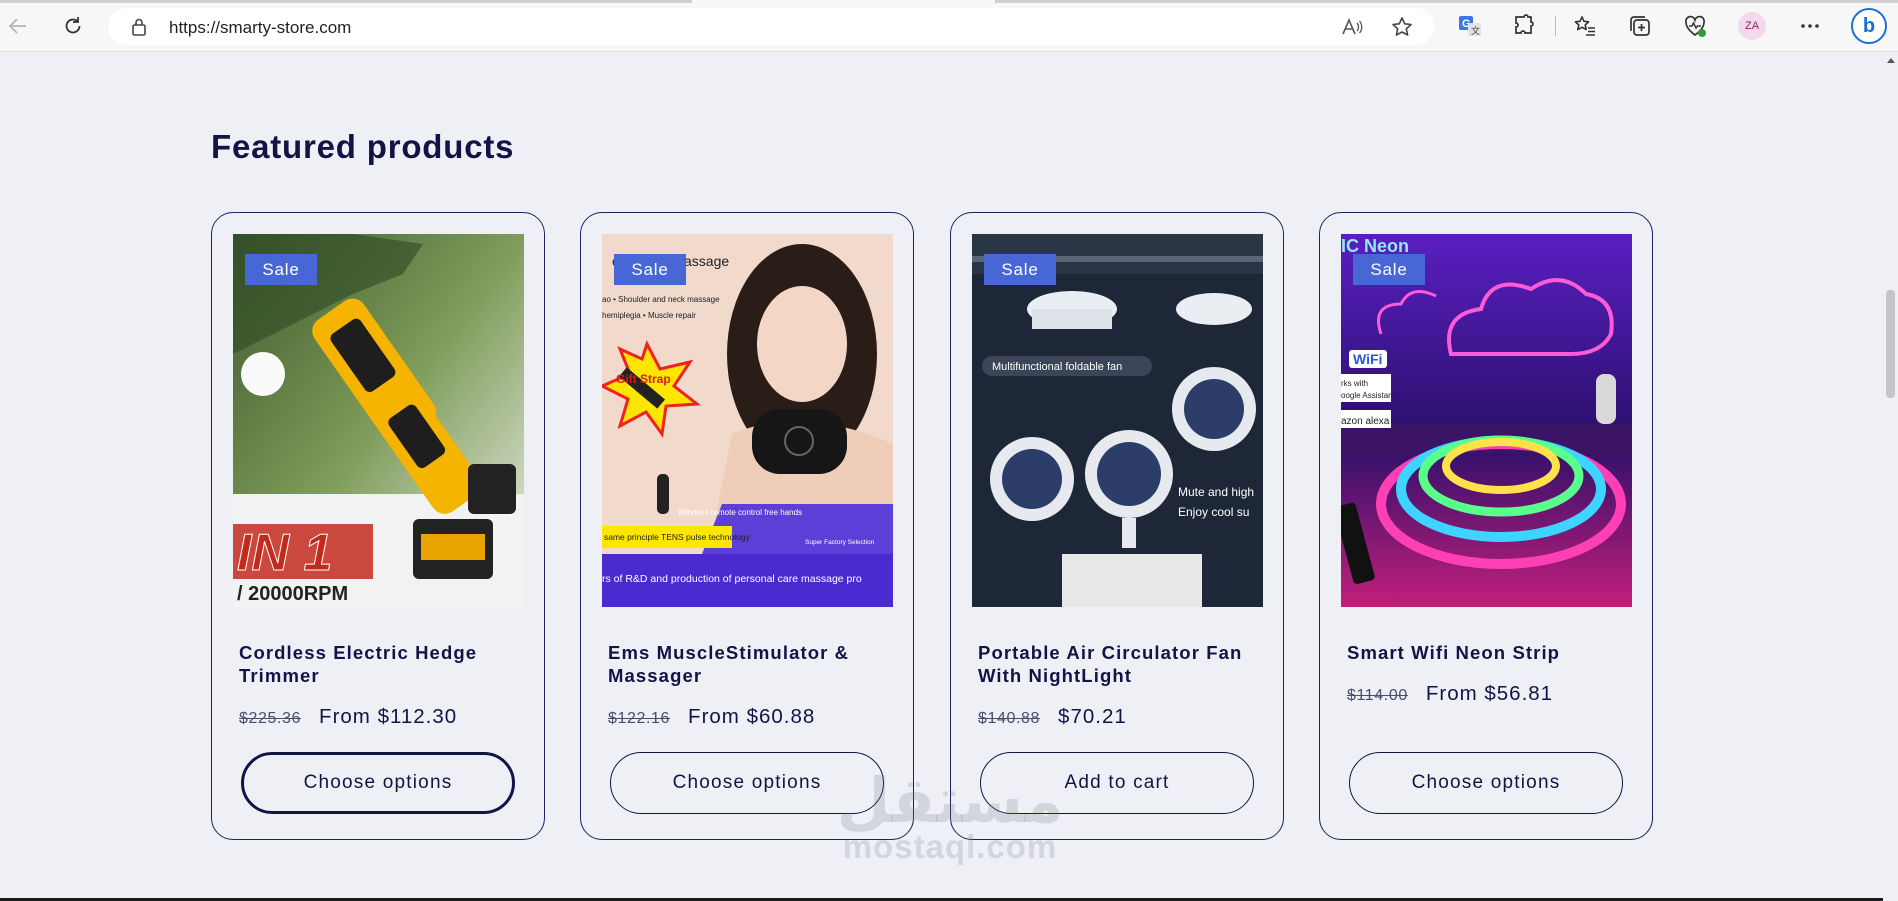 Image resolution: width=1898 pixels, height=901 pixels. I want to click on image-line: Enjoy cool su, so click(1213, 512).